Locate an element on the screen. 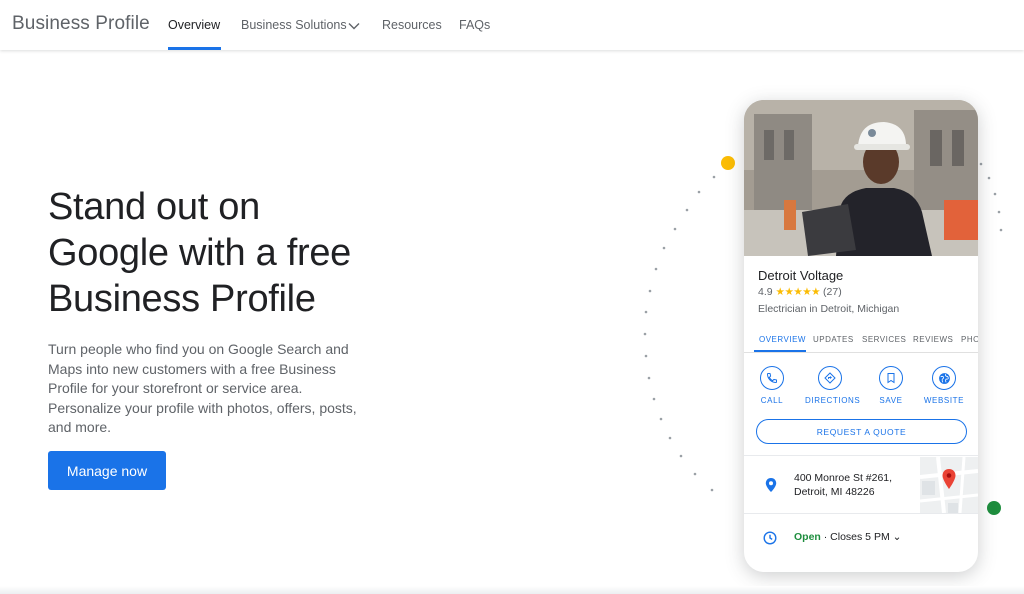 The height and width of the screenshot is (594, 1024). clock-icon is located at coordinates (770, 538).